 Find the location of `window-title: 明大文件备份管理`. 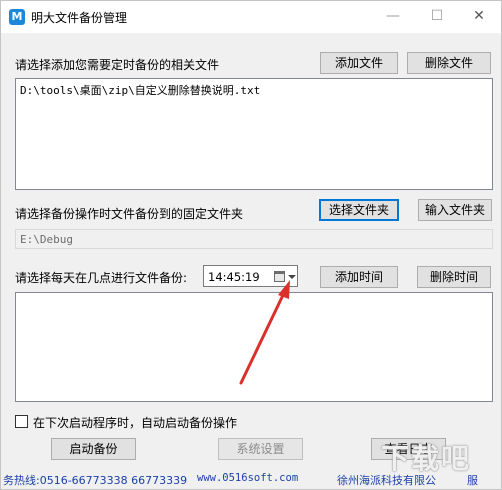

window-title: 明大文件备份管理 is located at coordinates (79, 18).